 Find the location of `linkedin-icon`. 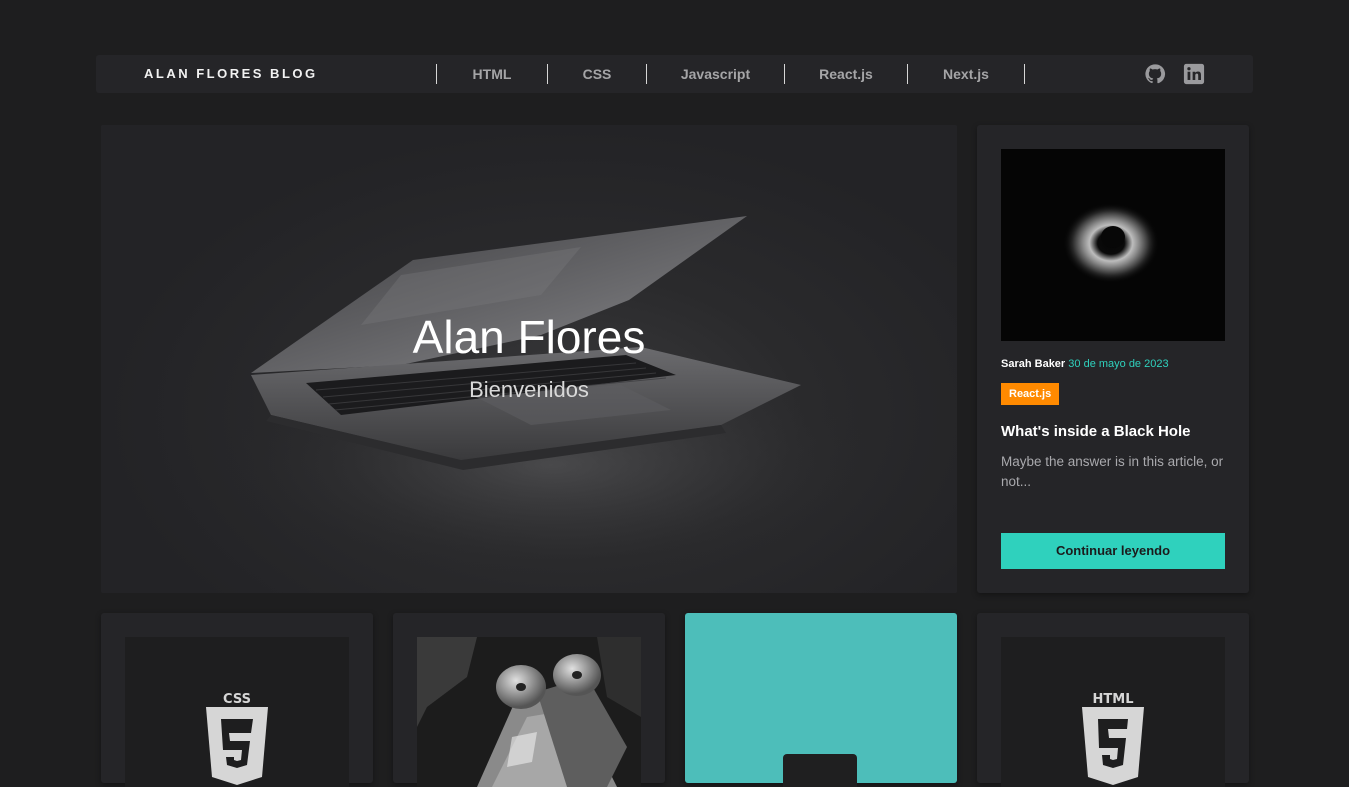

linkedin-icon is located at coordinates (1194, 74).